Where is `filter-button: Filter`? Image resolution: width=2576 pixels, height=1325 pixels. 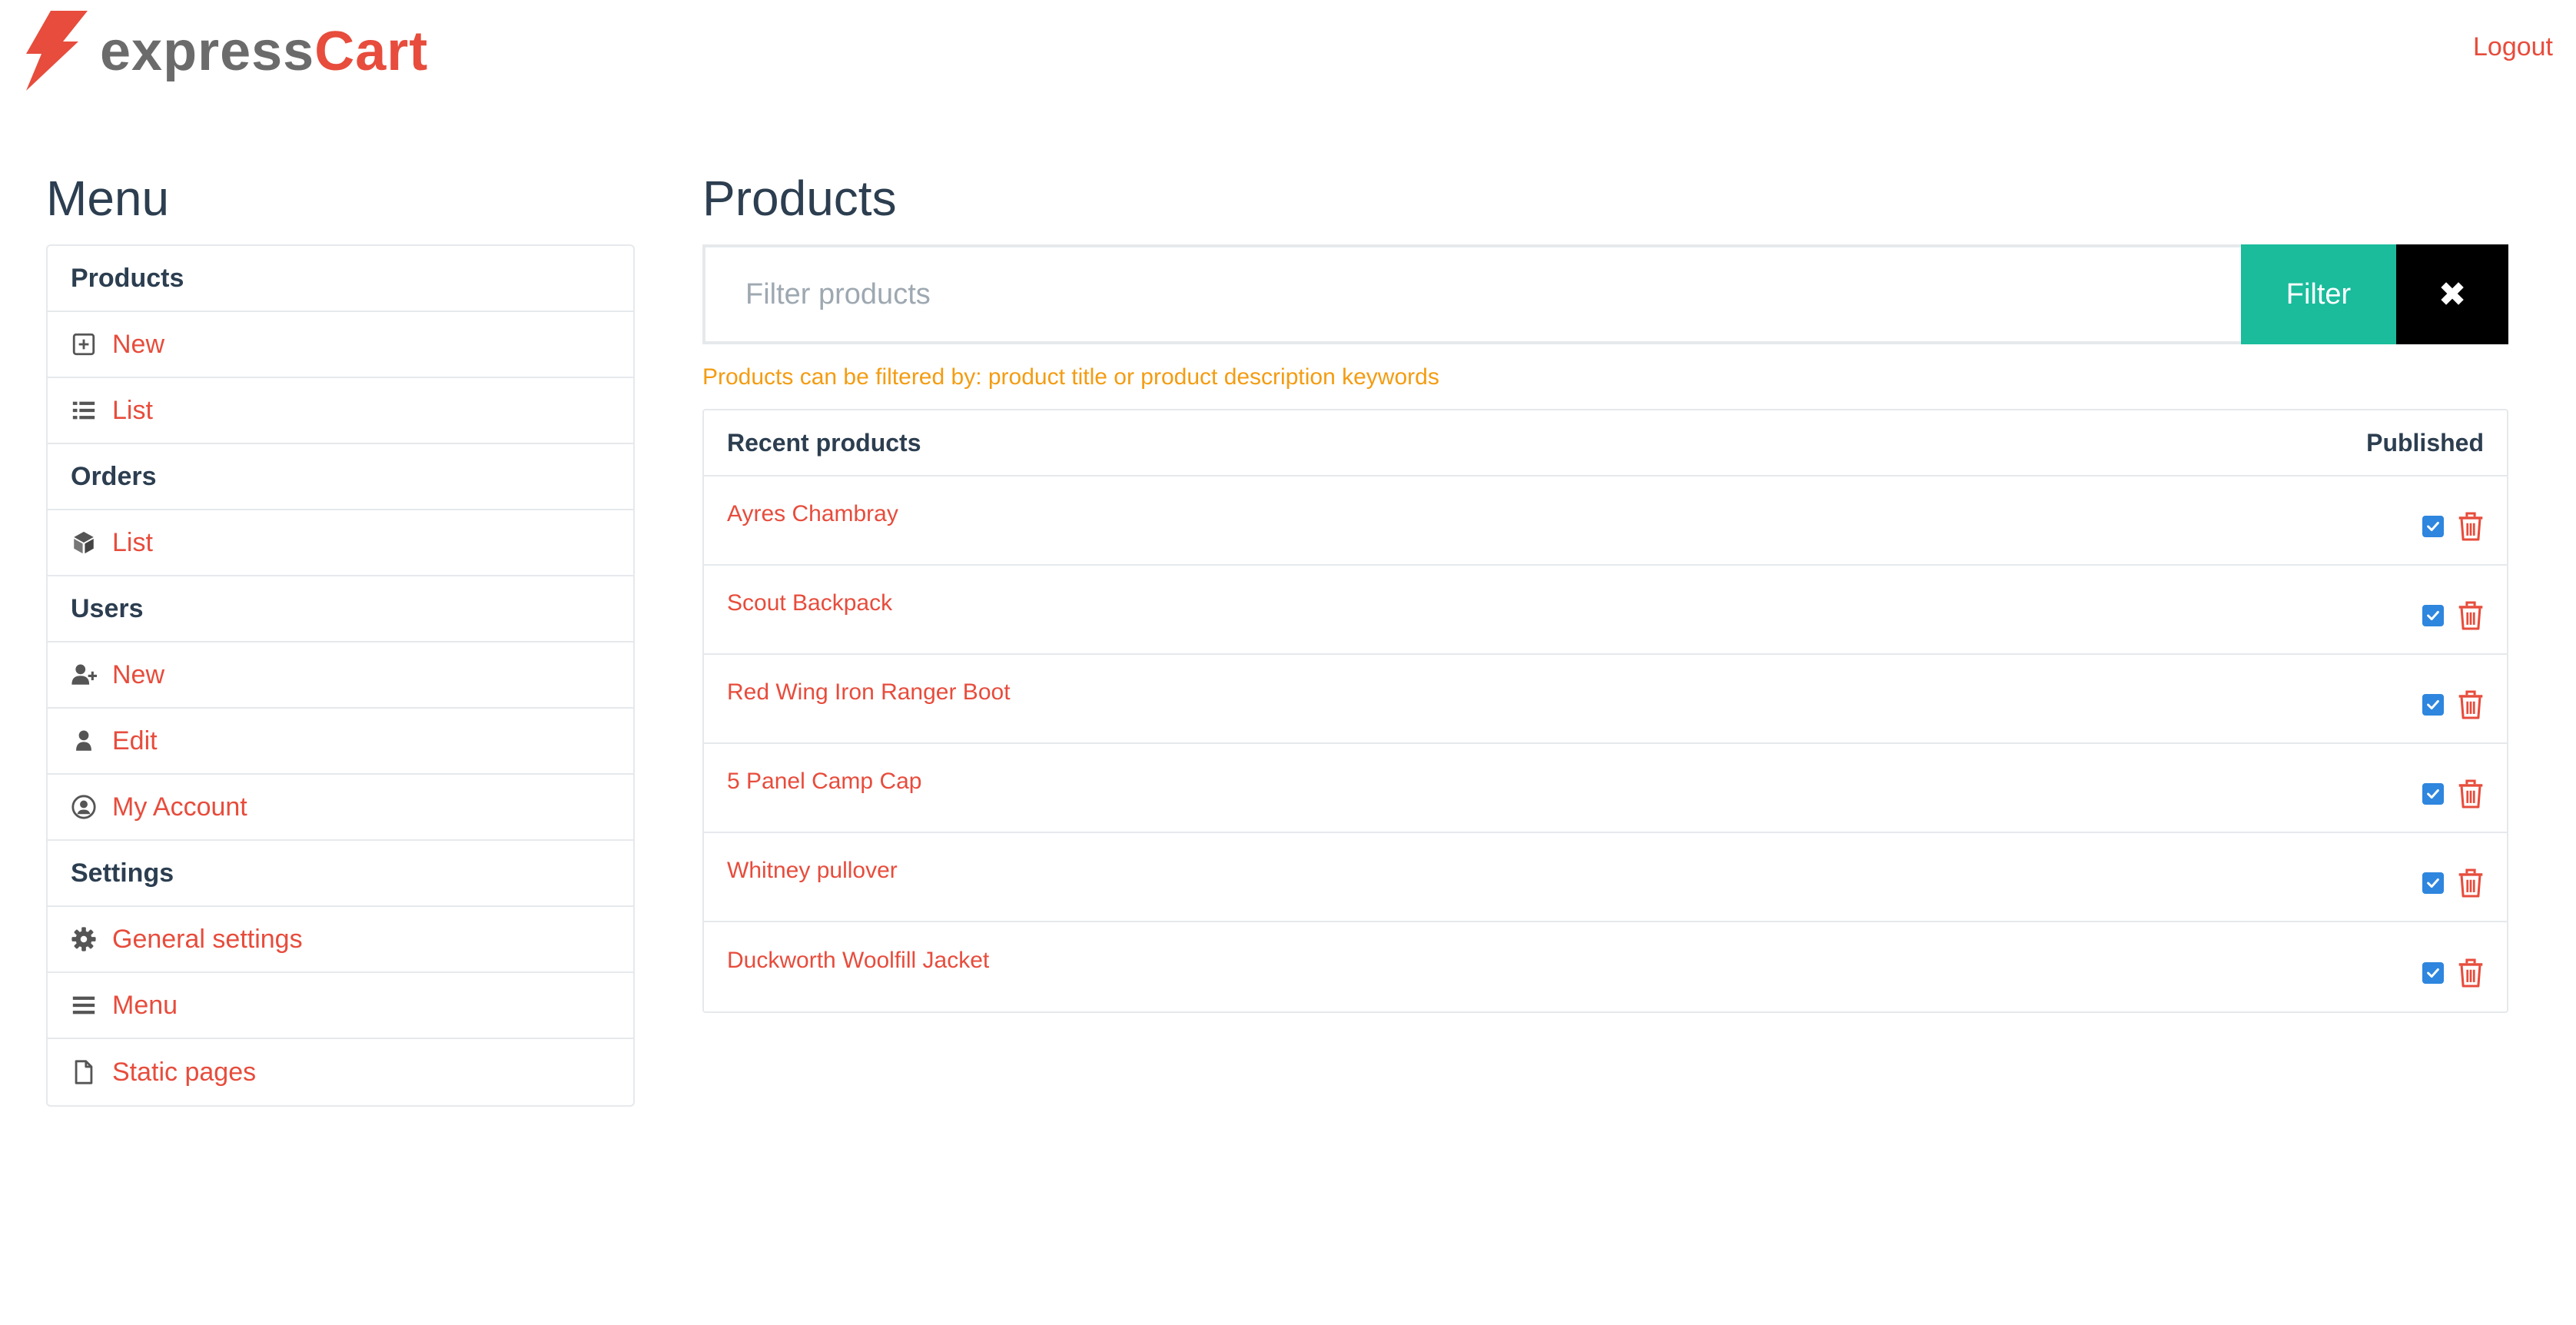
filter-button: Filter is located at coordinates (2318, 294).